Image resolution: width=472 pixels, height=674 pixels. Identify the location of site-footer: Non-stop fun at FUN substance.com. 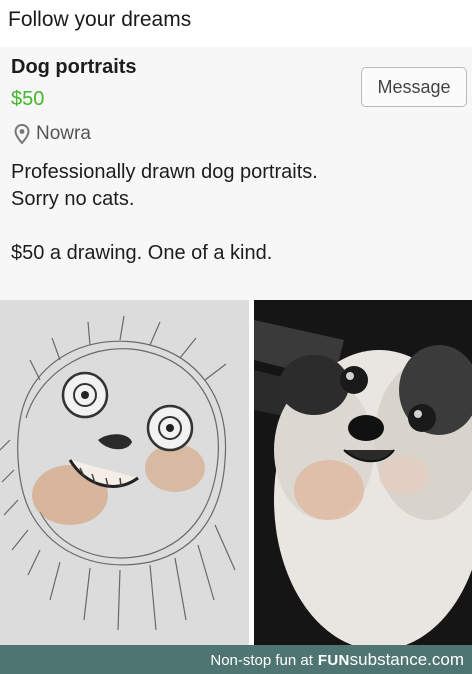
(236, 659).